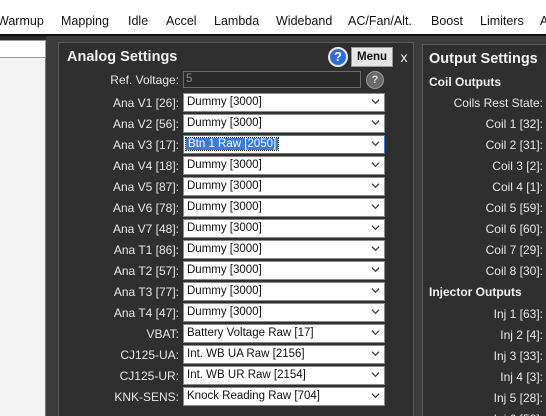  What do you see at coordinates (517, 187) in the screenshot?
I see `coil-output-label: Coil 4 [1]:` at bounding box center [517, 187].